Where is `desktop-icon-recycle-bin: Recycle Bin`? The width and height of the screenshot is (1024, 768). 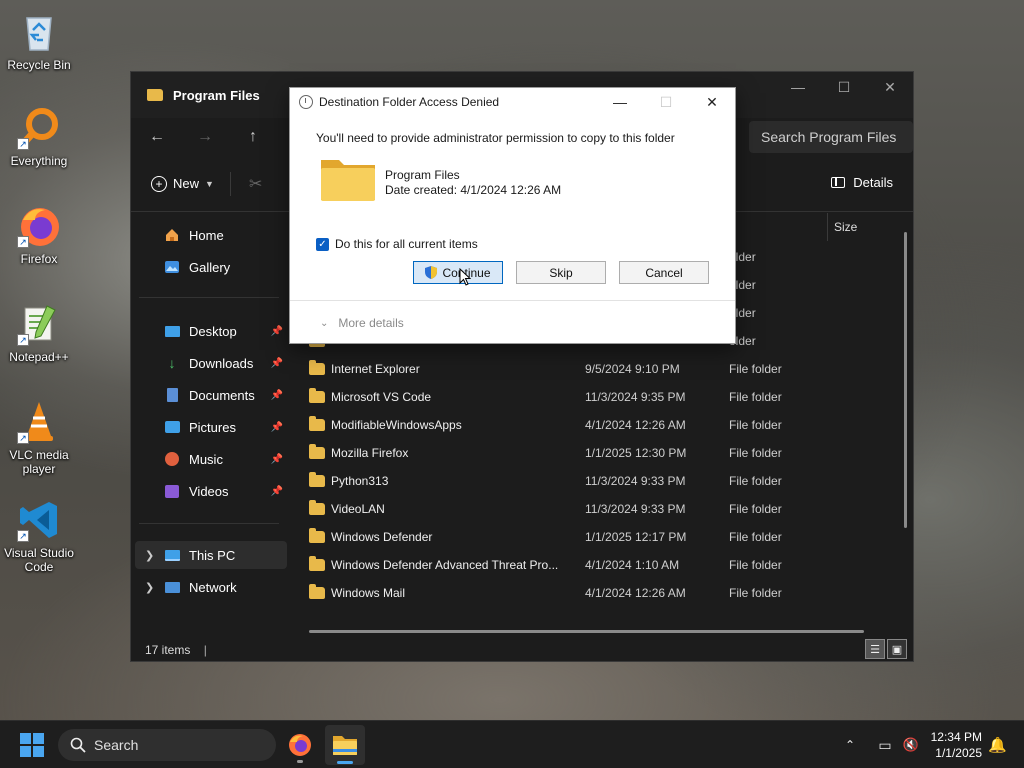 desktop-icon-recycle-bin: Recycle Bin is located at coordinates (39, 41).